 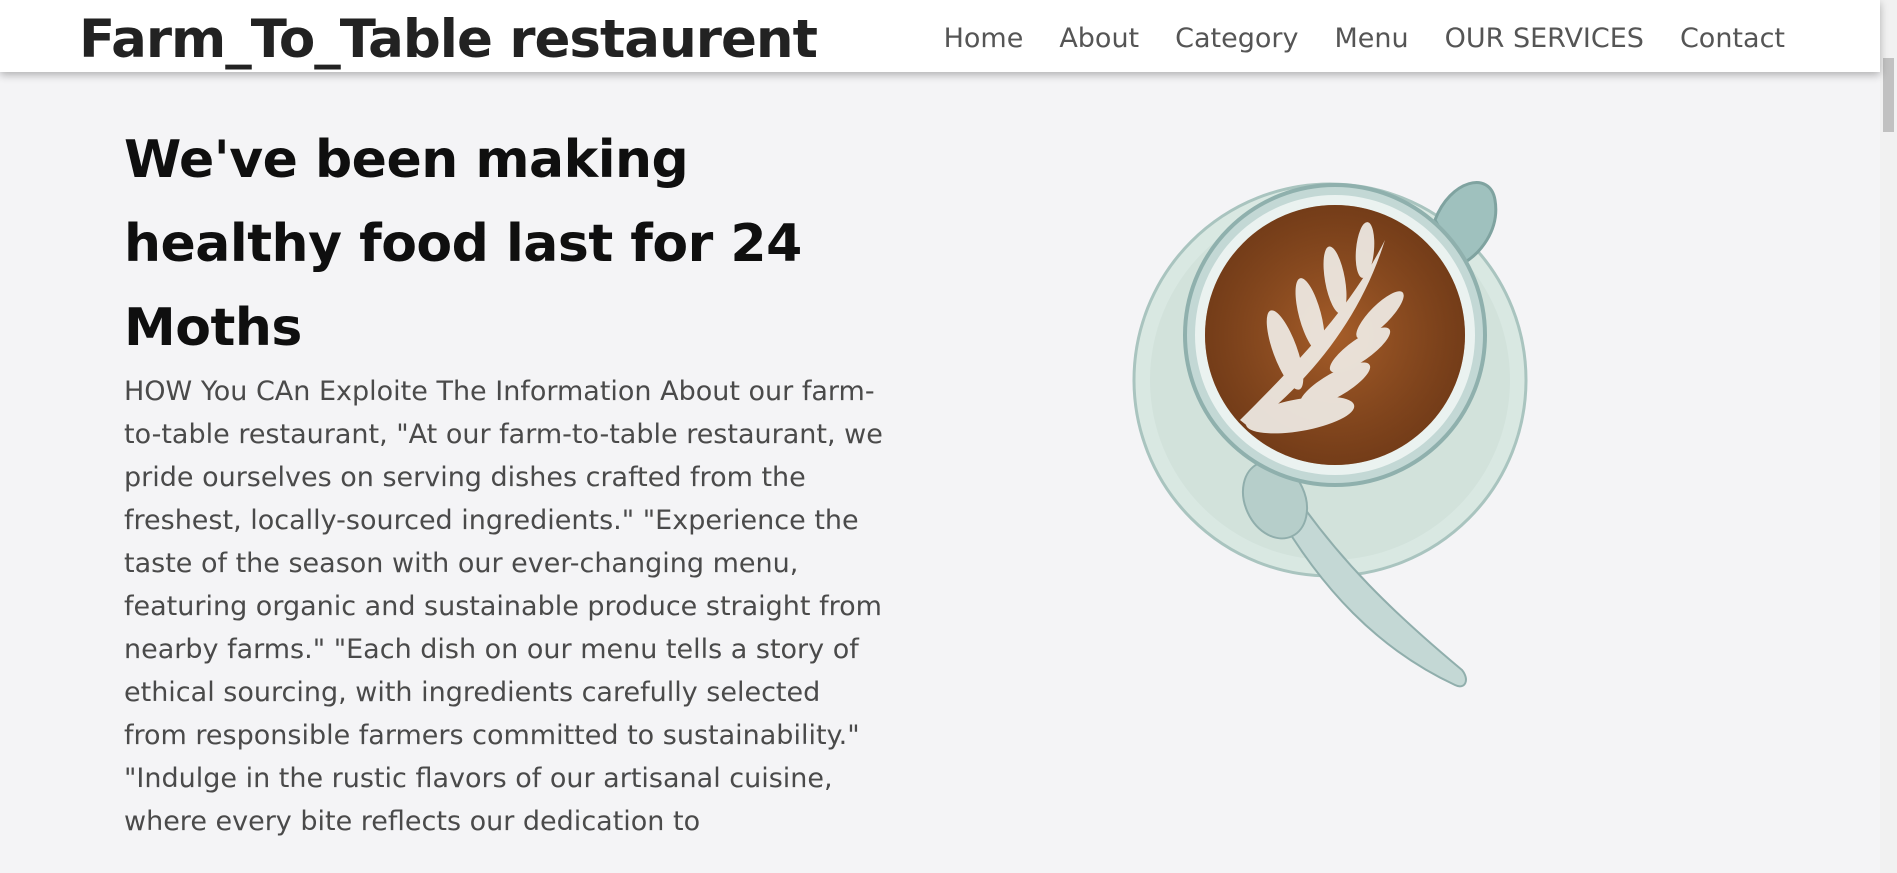 What do you see at coordinates (1330, 434) in the screenshot?
I see `latte-cup-icon` at bounding box center [1330, 434].